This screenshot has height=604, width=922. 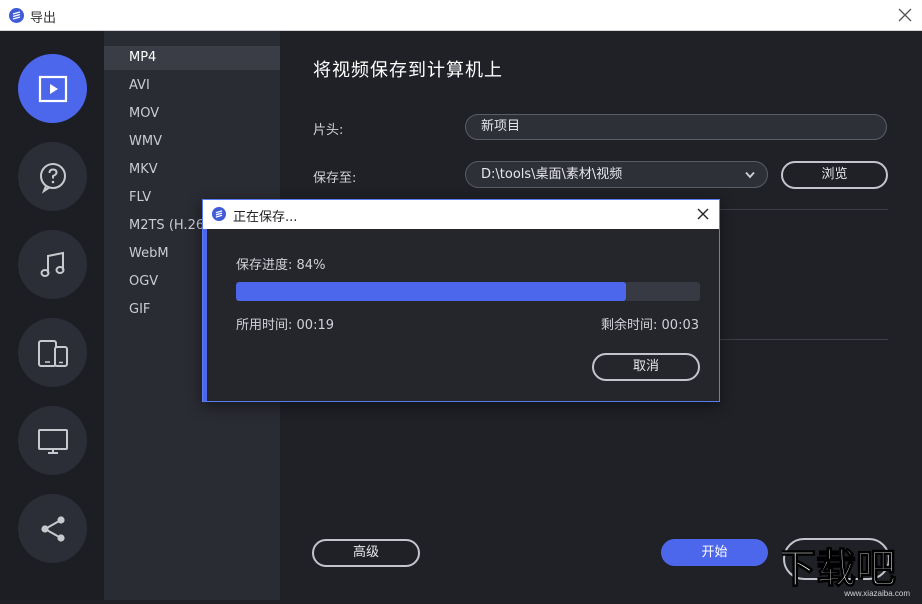 What do you see at coordinates (676, 127) in the screenshot?
I see `project-title-input: 新项目` at bounding box center [676, 127].